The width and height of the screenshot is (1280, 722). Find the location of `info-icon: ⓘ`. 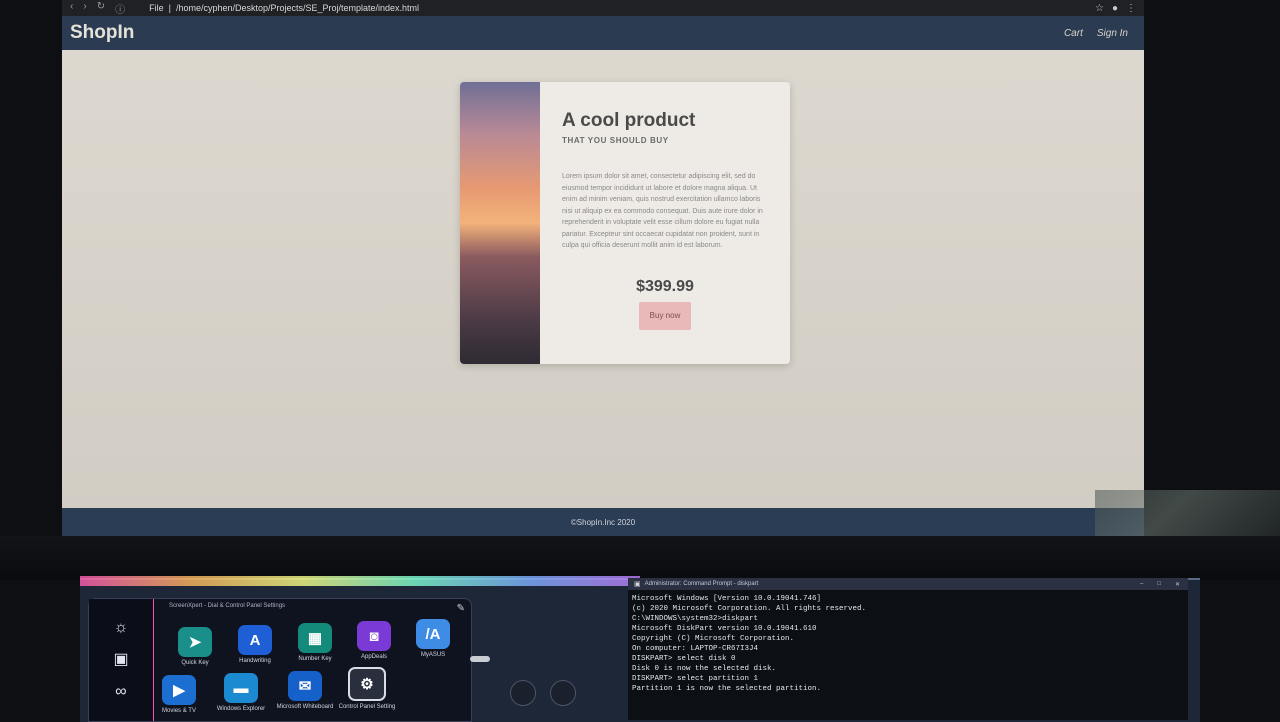

info-icon: ⓘ is located at coordinates (120, 8).